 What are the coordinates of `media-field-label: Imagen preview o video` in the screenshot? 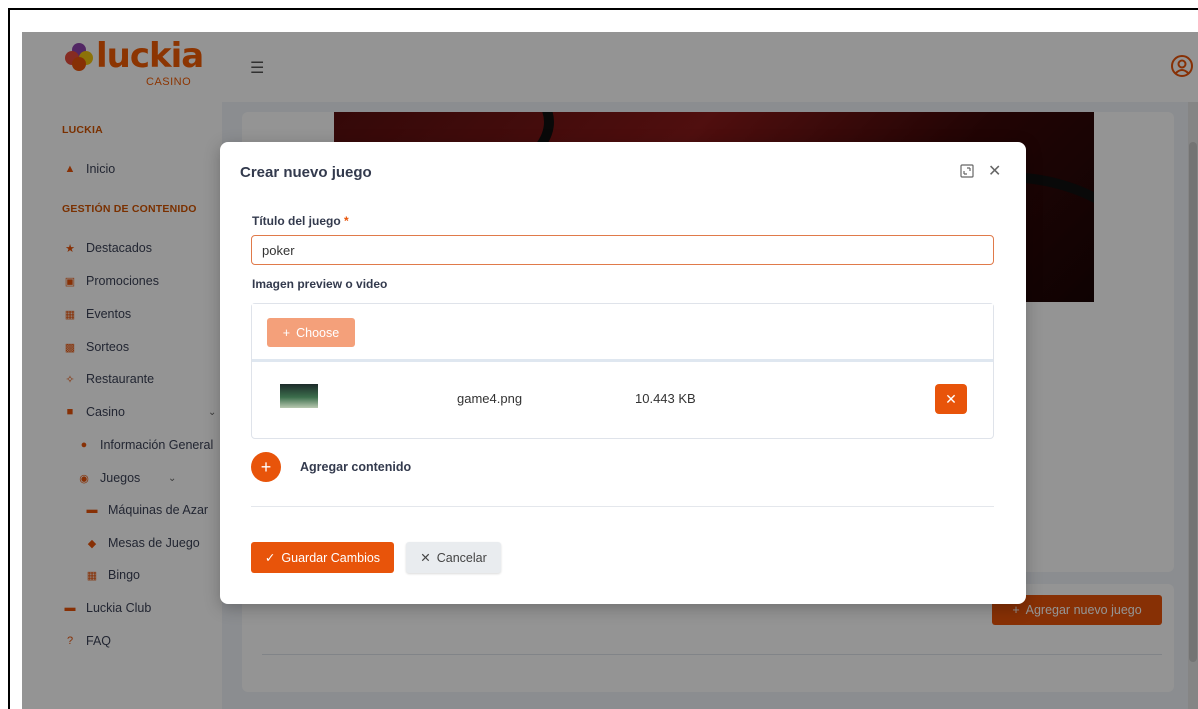 It's located at (320, 284).